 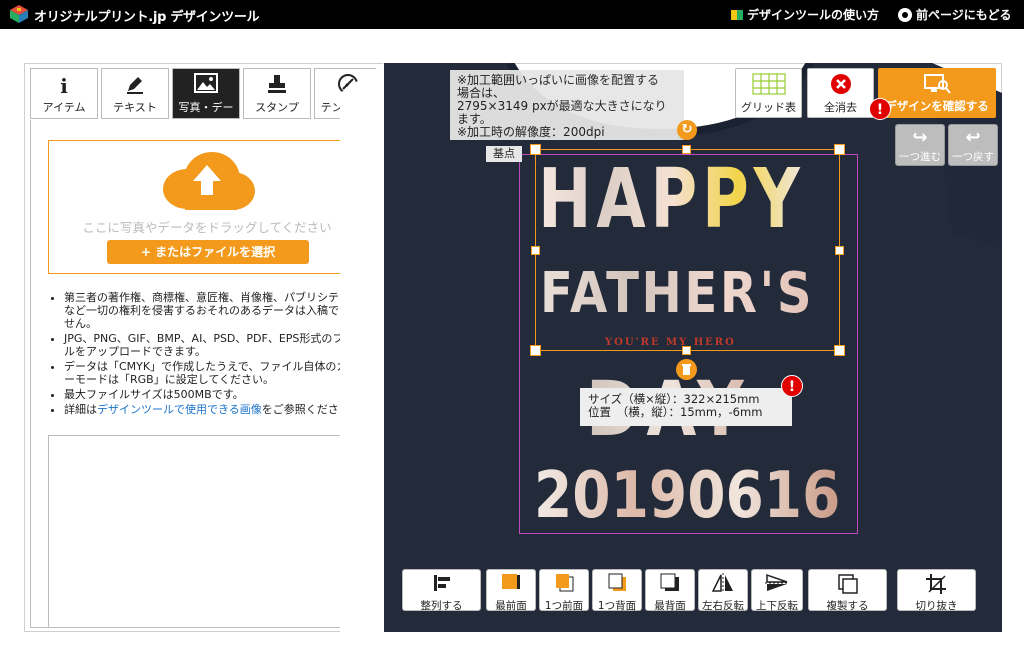 What do you see at coordinates (617, 584) in the screenshot?
I see `send-backward-icon` at bounding box center [617, 584].